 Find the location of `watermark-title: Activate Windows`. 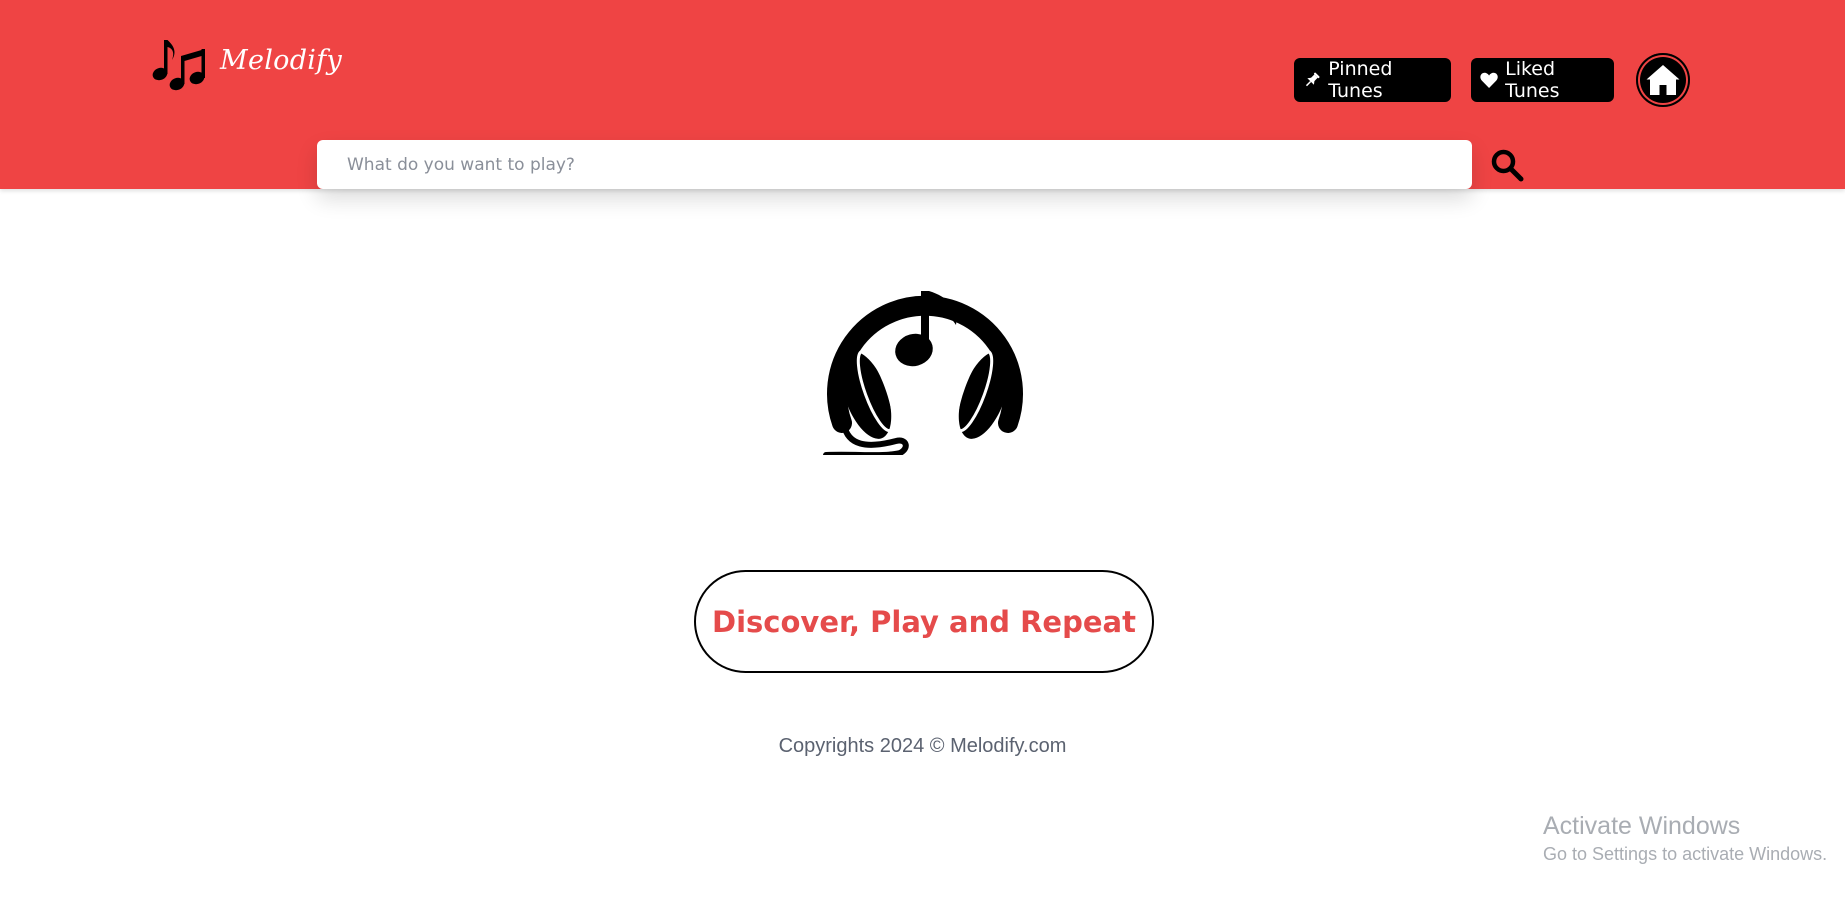

watermark-title: Activate Windows is located at coordinates (1642, 826).